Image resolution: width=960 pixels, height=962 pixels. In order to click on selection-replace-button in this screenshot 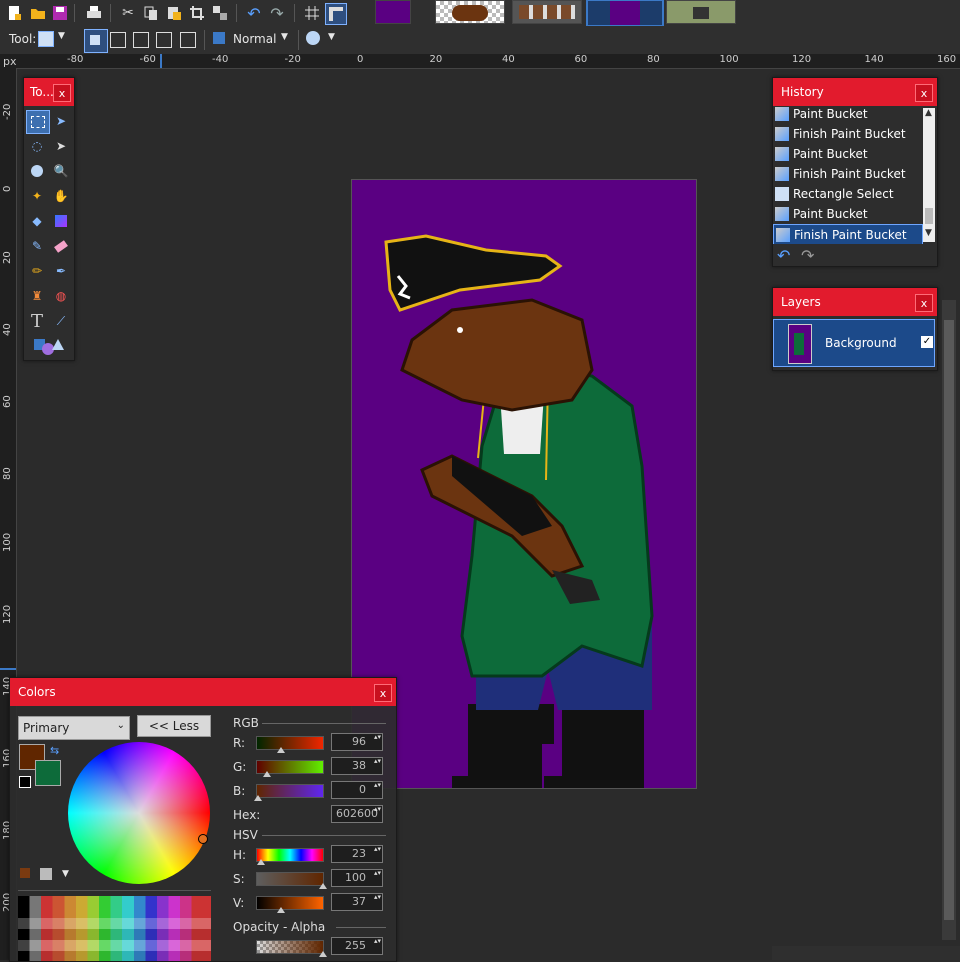, I will do `click(96, 41)`.